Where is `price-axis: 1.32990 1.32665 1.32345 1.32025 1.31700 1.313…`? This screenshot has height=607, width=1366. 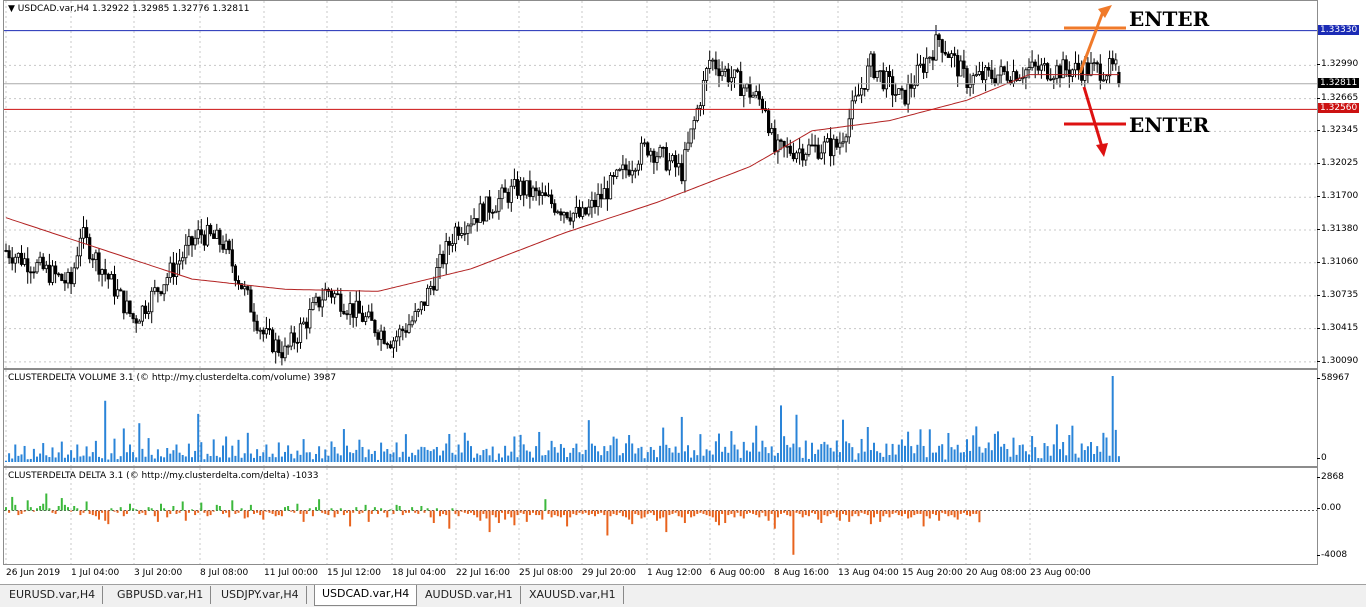
price-axis: 1.32990 1.32665 1.32345 1.32025 1.31700 1.313… is located at coordinates (1341, 183).